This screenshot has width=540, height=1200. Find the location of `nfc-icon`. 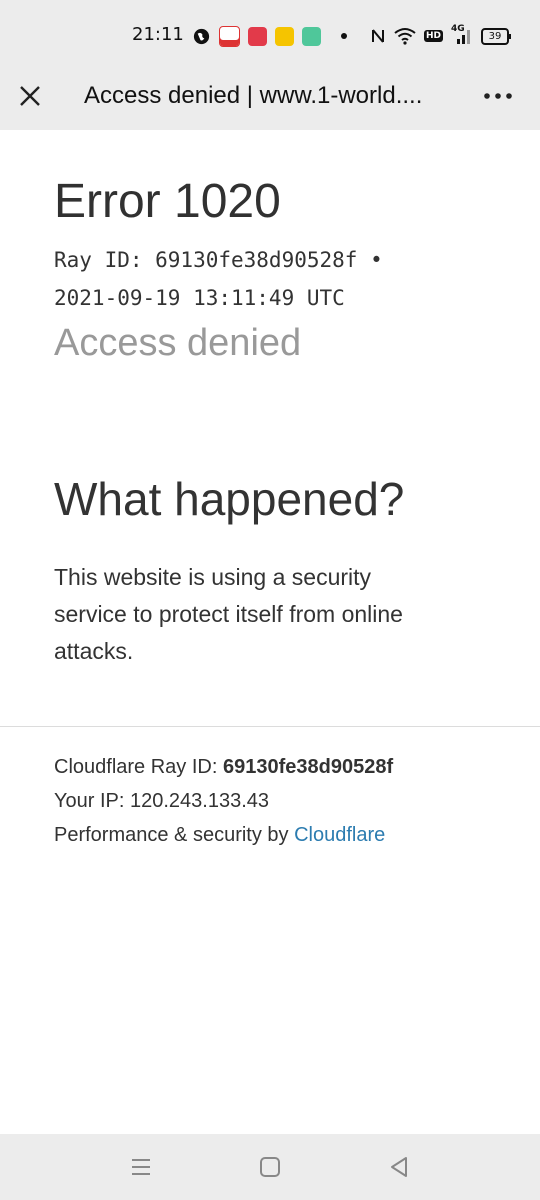

nfc-icon is located at coordinates (378, 36).